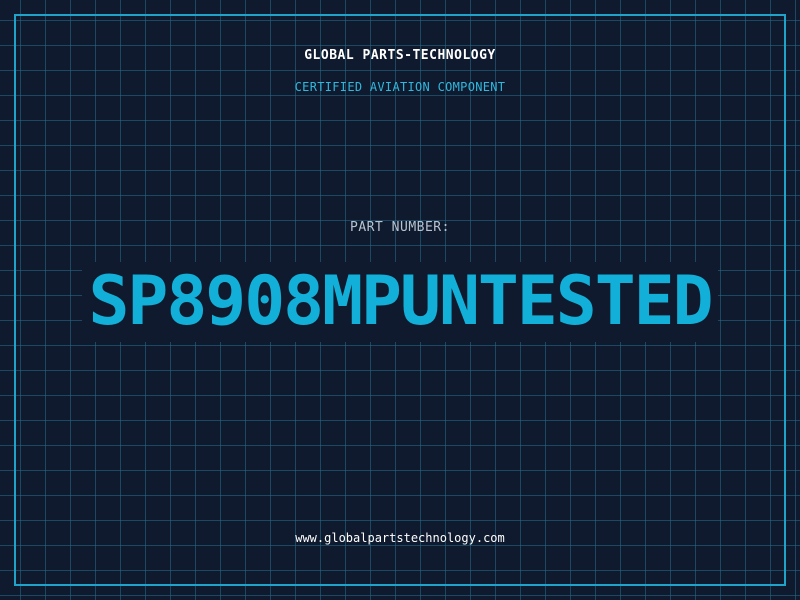 The image size is (800, 600). I want to click on company-name: GLOBAL PARTS-TECHNOLOGY, so click(400, 55).